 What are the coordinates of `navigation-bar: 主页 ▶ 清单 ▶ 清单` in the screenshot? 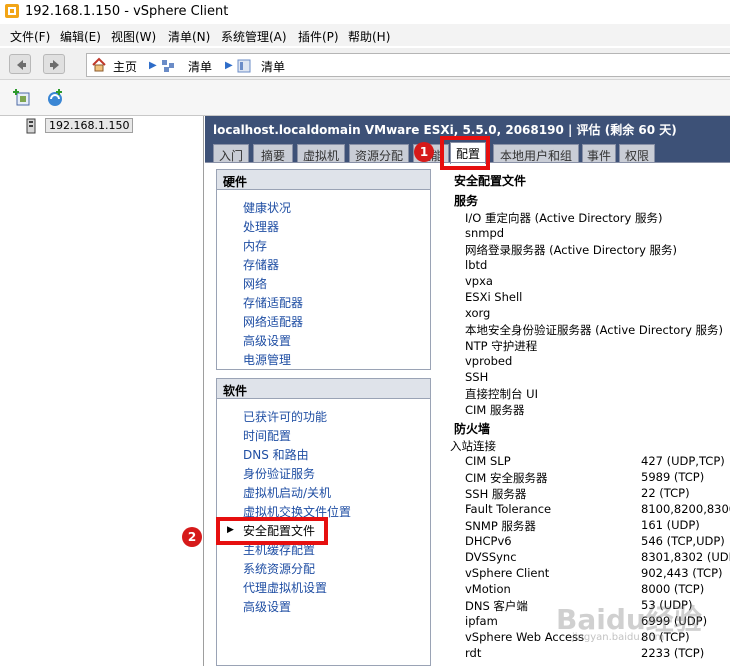 It's located at (365, 64).